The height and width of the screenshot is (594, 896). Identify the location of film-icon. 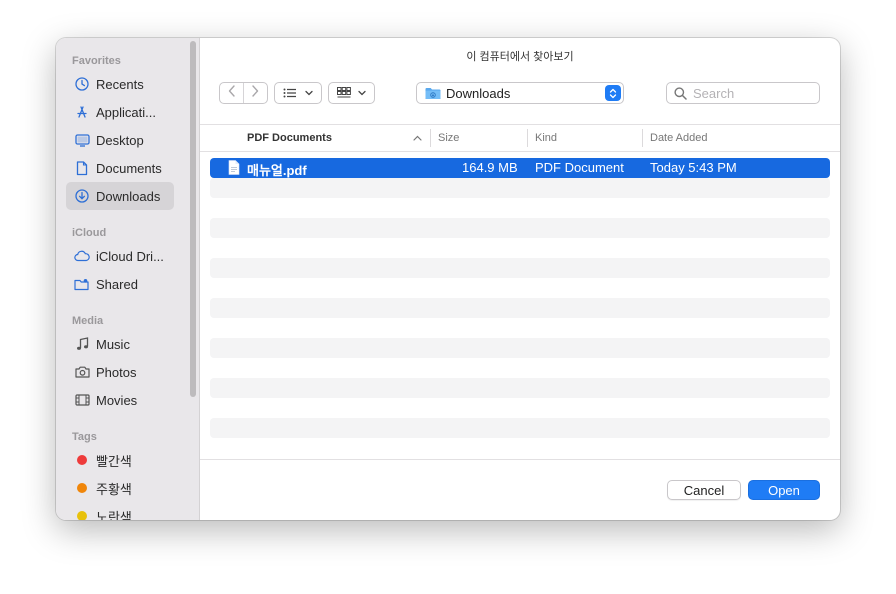
(82, 400).